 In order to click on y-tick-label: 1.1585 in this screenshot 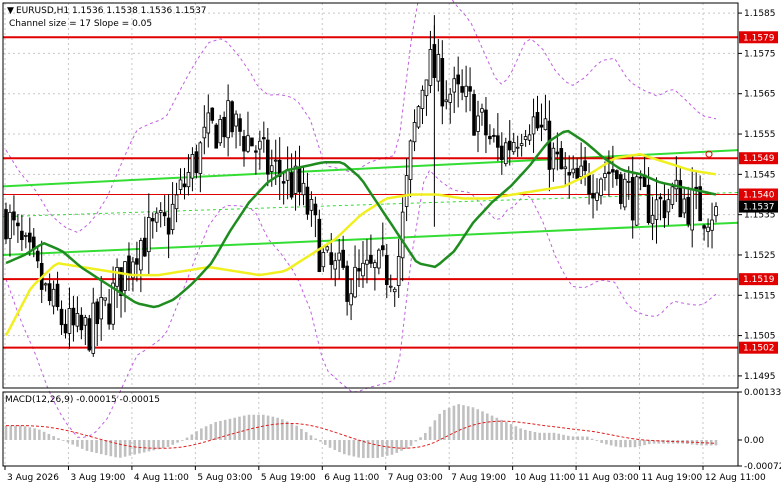, I will do `click(760, 14)`.